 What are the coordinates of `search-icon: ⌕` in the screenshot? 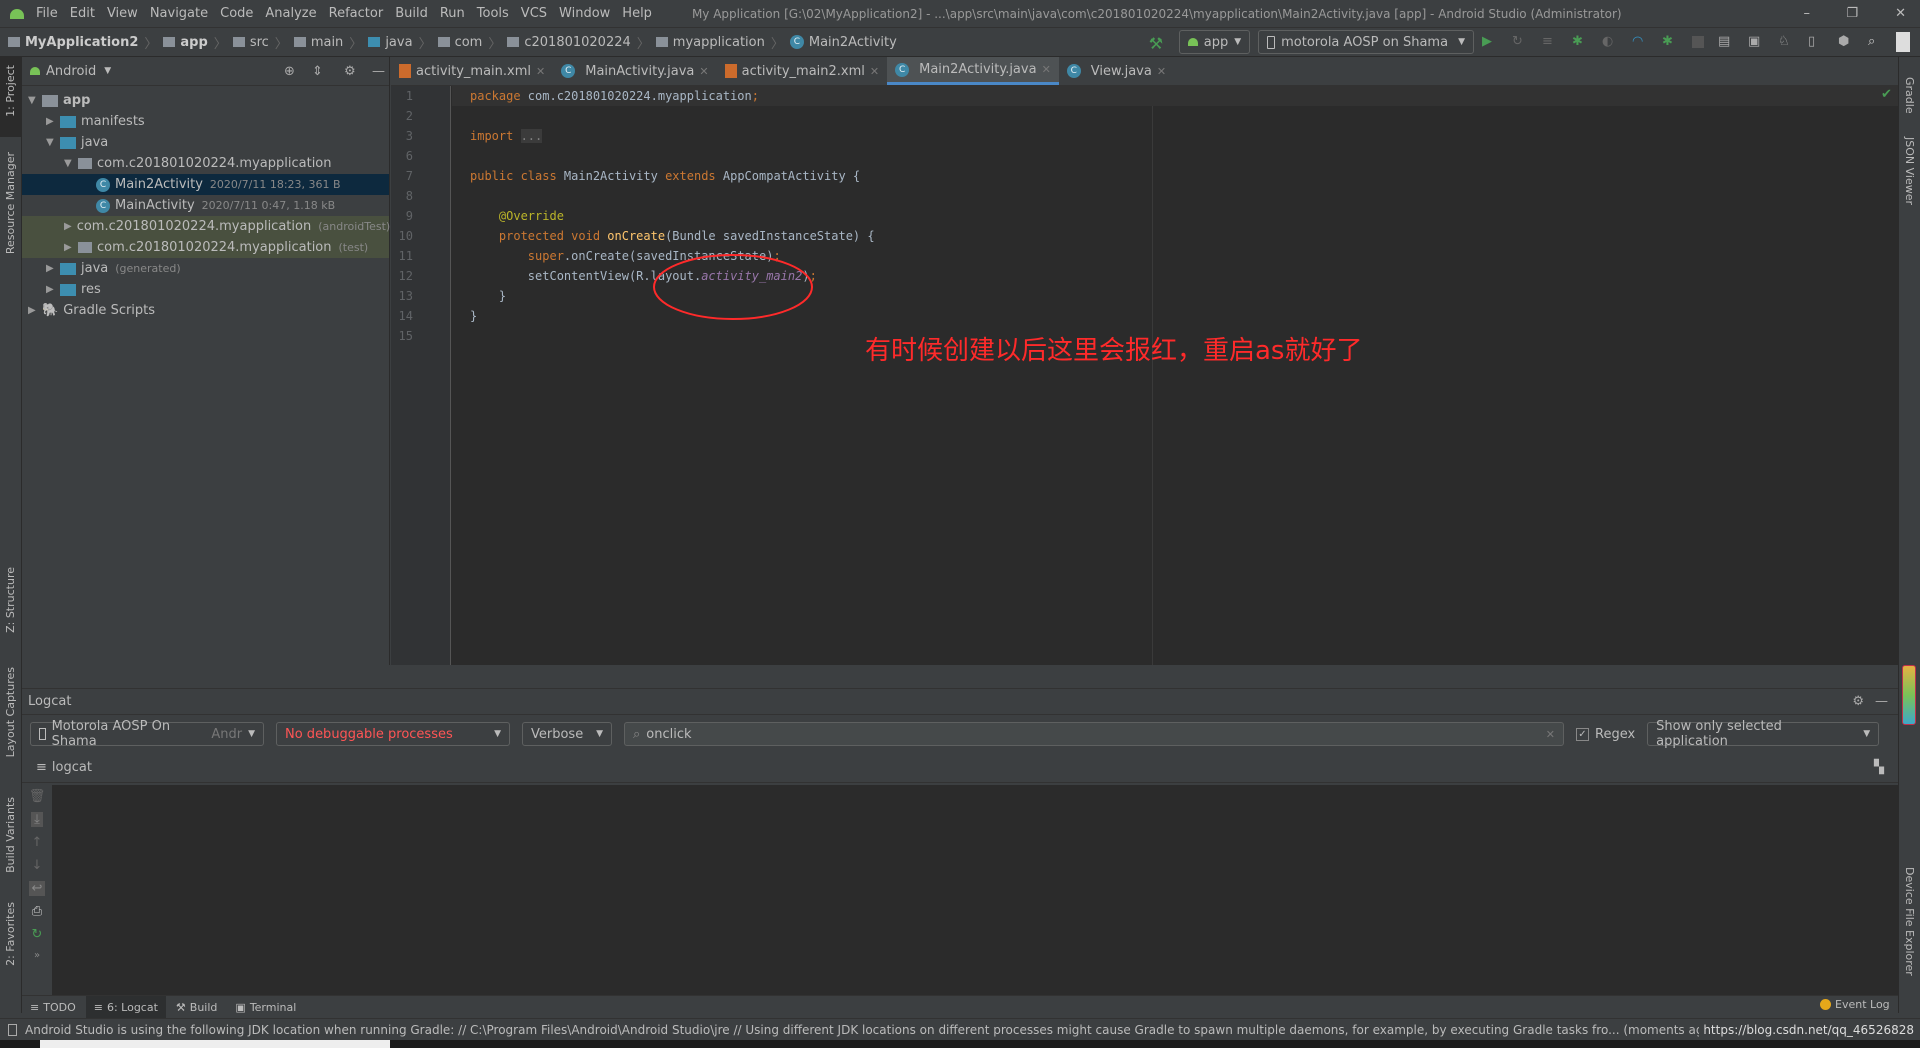 It's located at (1876, 42).